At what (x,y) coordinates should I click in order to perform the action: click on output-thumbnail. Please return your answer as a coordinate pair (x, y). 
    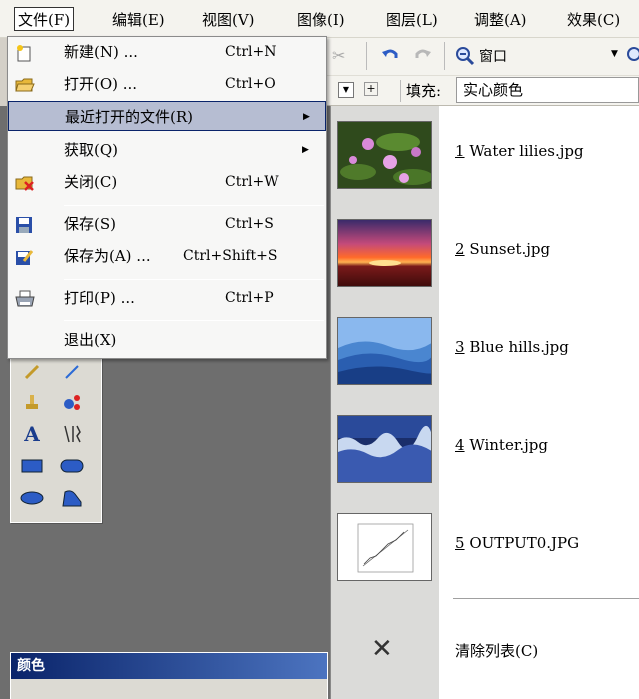
    Looking at the image, I should click on (384, 547).